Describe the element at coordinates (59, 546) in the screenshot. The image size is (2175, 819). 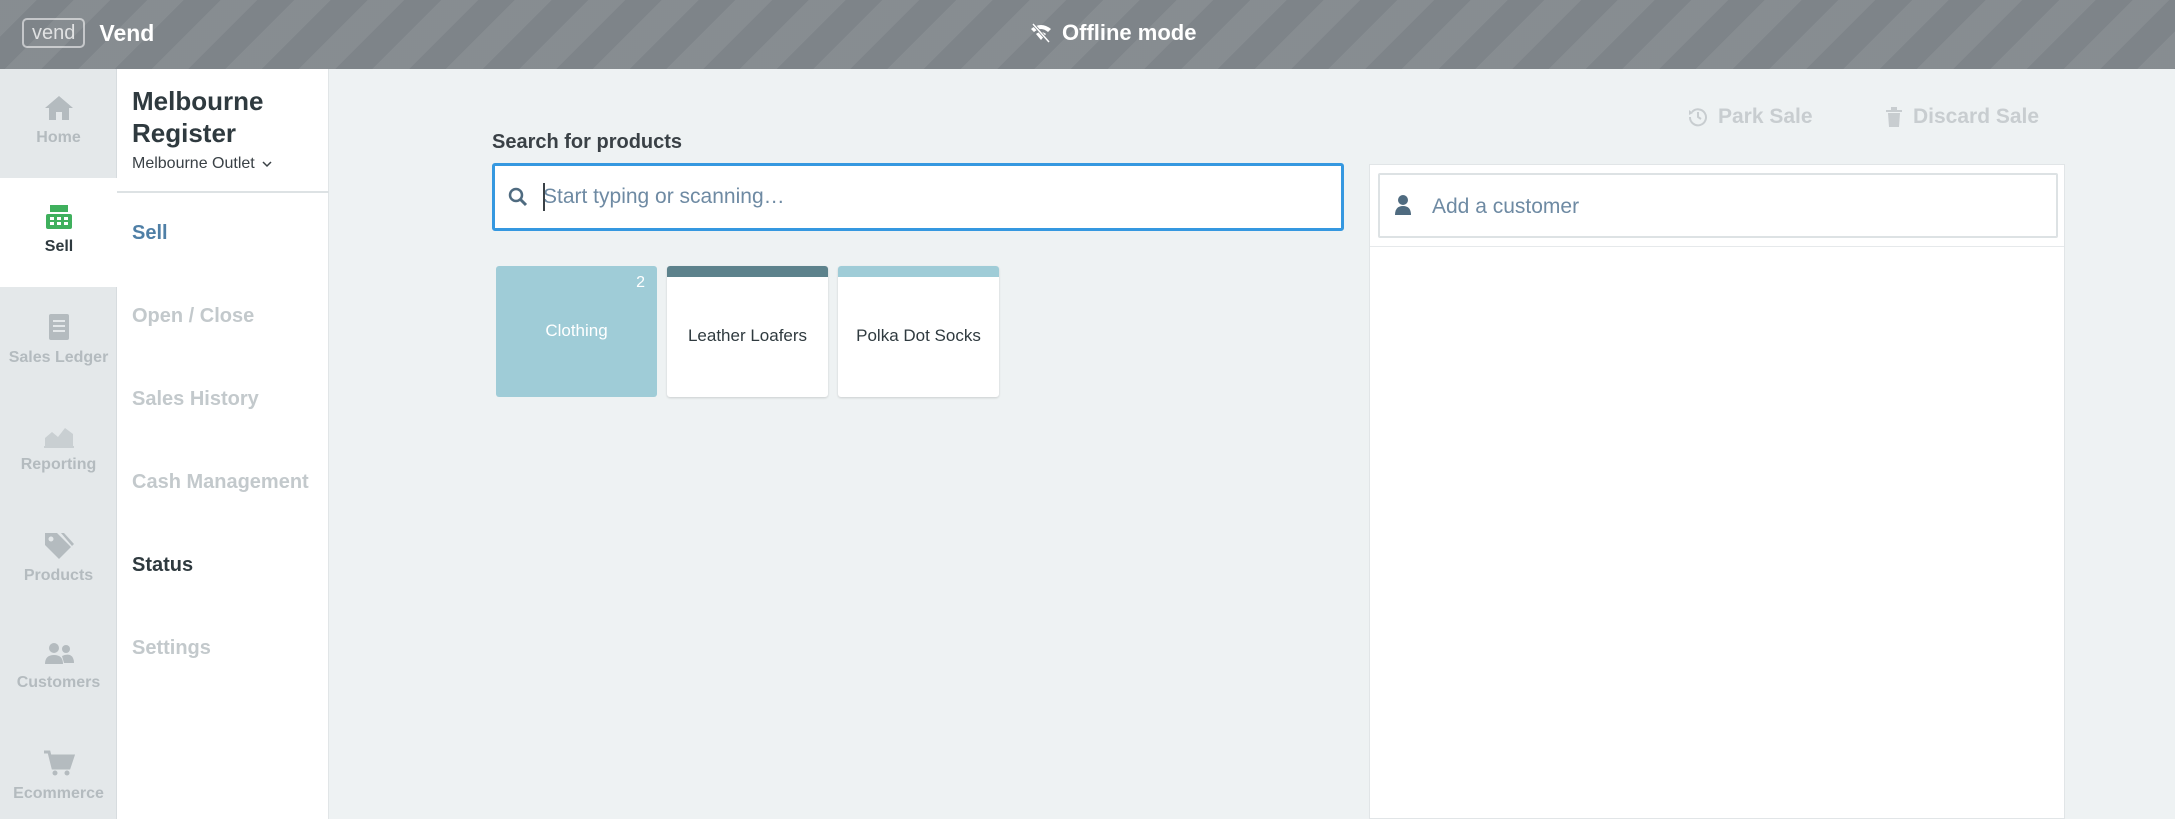
I see `tags-icon` at that location.